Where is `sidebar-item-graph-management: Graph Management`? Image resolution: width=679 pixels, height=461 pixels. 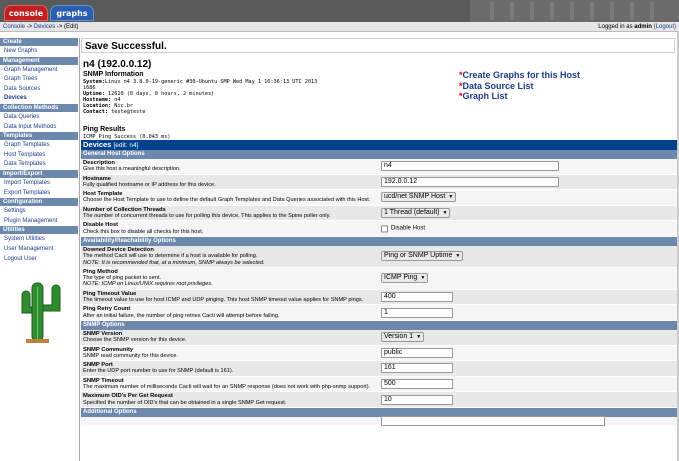
sidebar-item-graph-management: Graph Management is located at coordinates (39, 71).